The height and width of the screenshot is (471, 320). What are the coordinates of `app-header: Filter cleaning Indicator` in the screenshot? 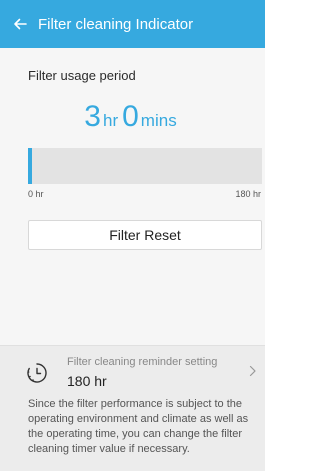 It's located at (132, 24).